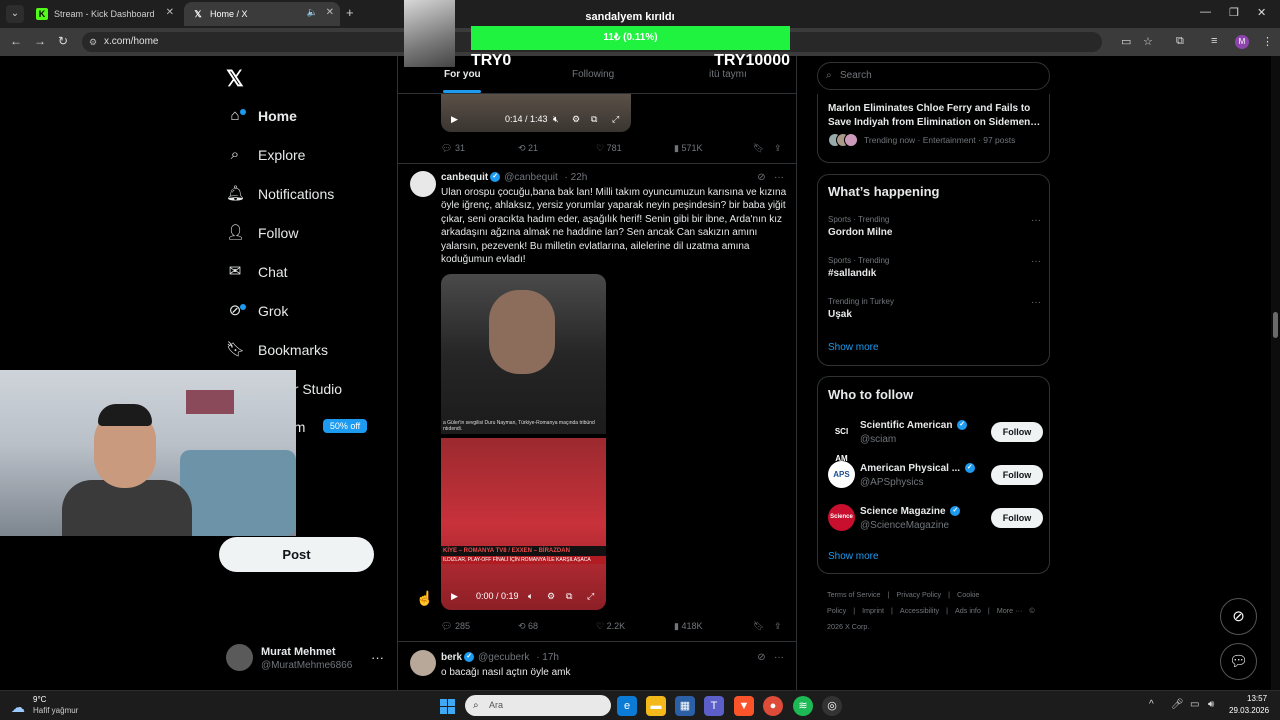 This screenshot has height=720, width=1280. I want to click on speaker-icon: 🔈, so click(312, 12).